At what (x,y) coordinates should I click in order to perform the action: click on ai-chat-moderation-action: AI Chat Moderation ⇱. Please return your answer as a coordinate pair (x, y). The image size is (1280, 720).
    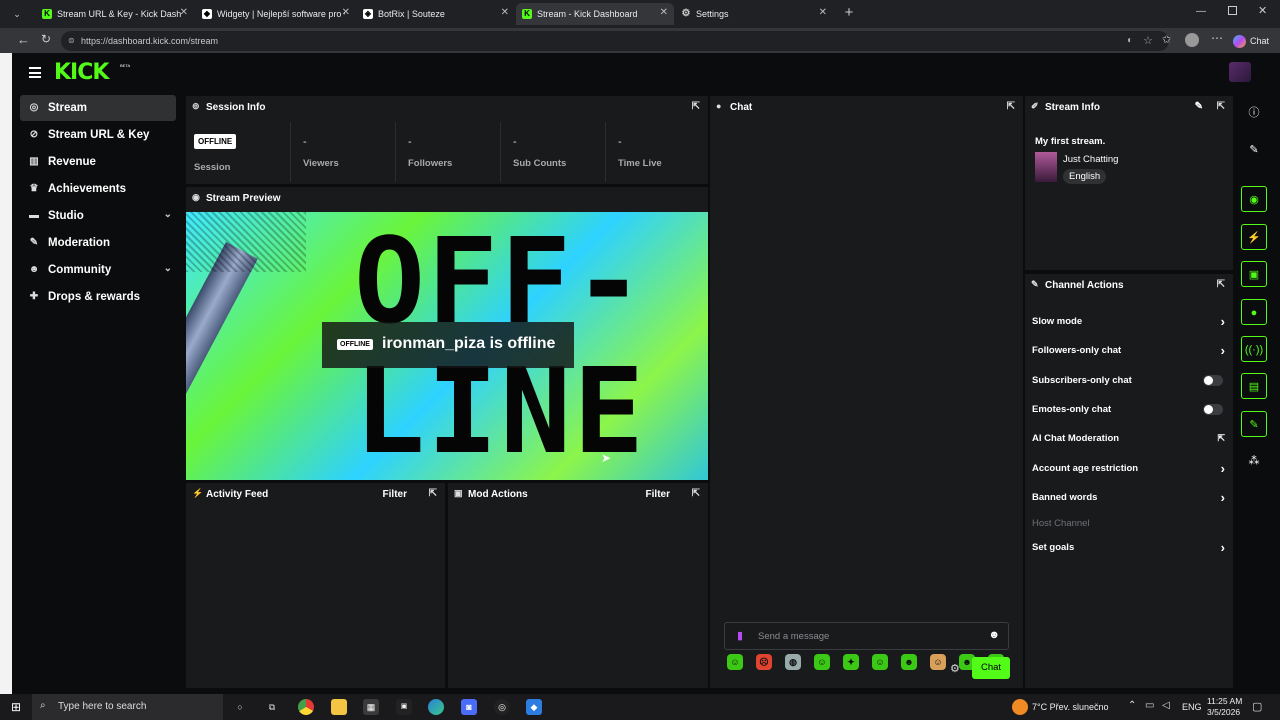
    Looking at the image, I should click on (1129, 438).